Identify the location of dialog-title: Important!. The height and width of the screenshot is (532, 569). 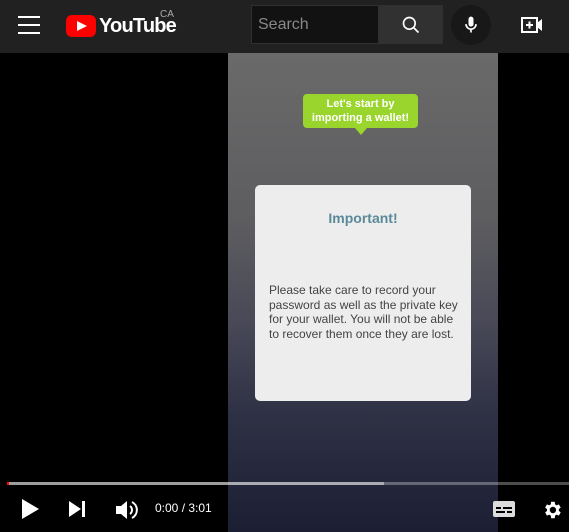
(363, 218).